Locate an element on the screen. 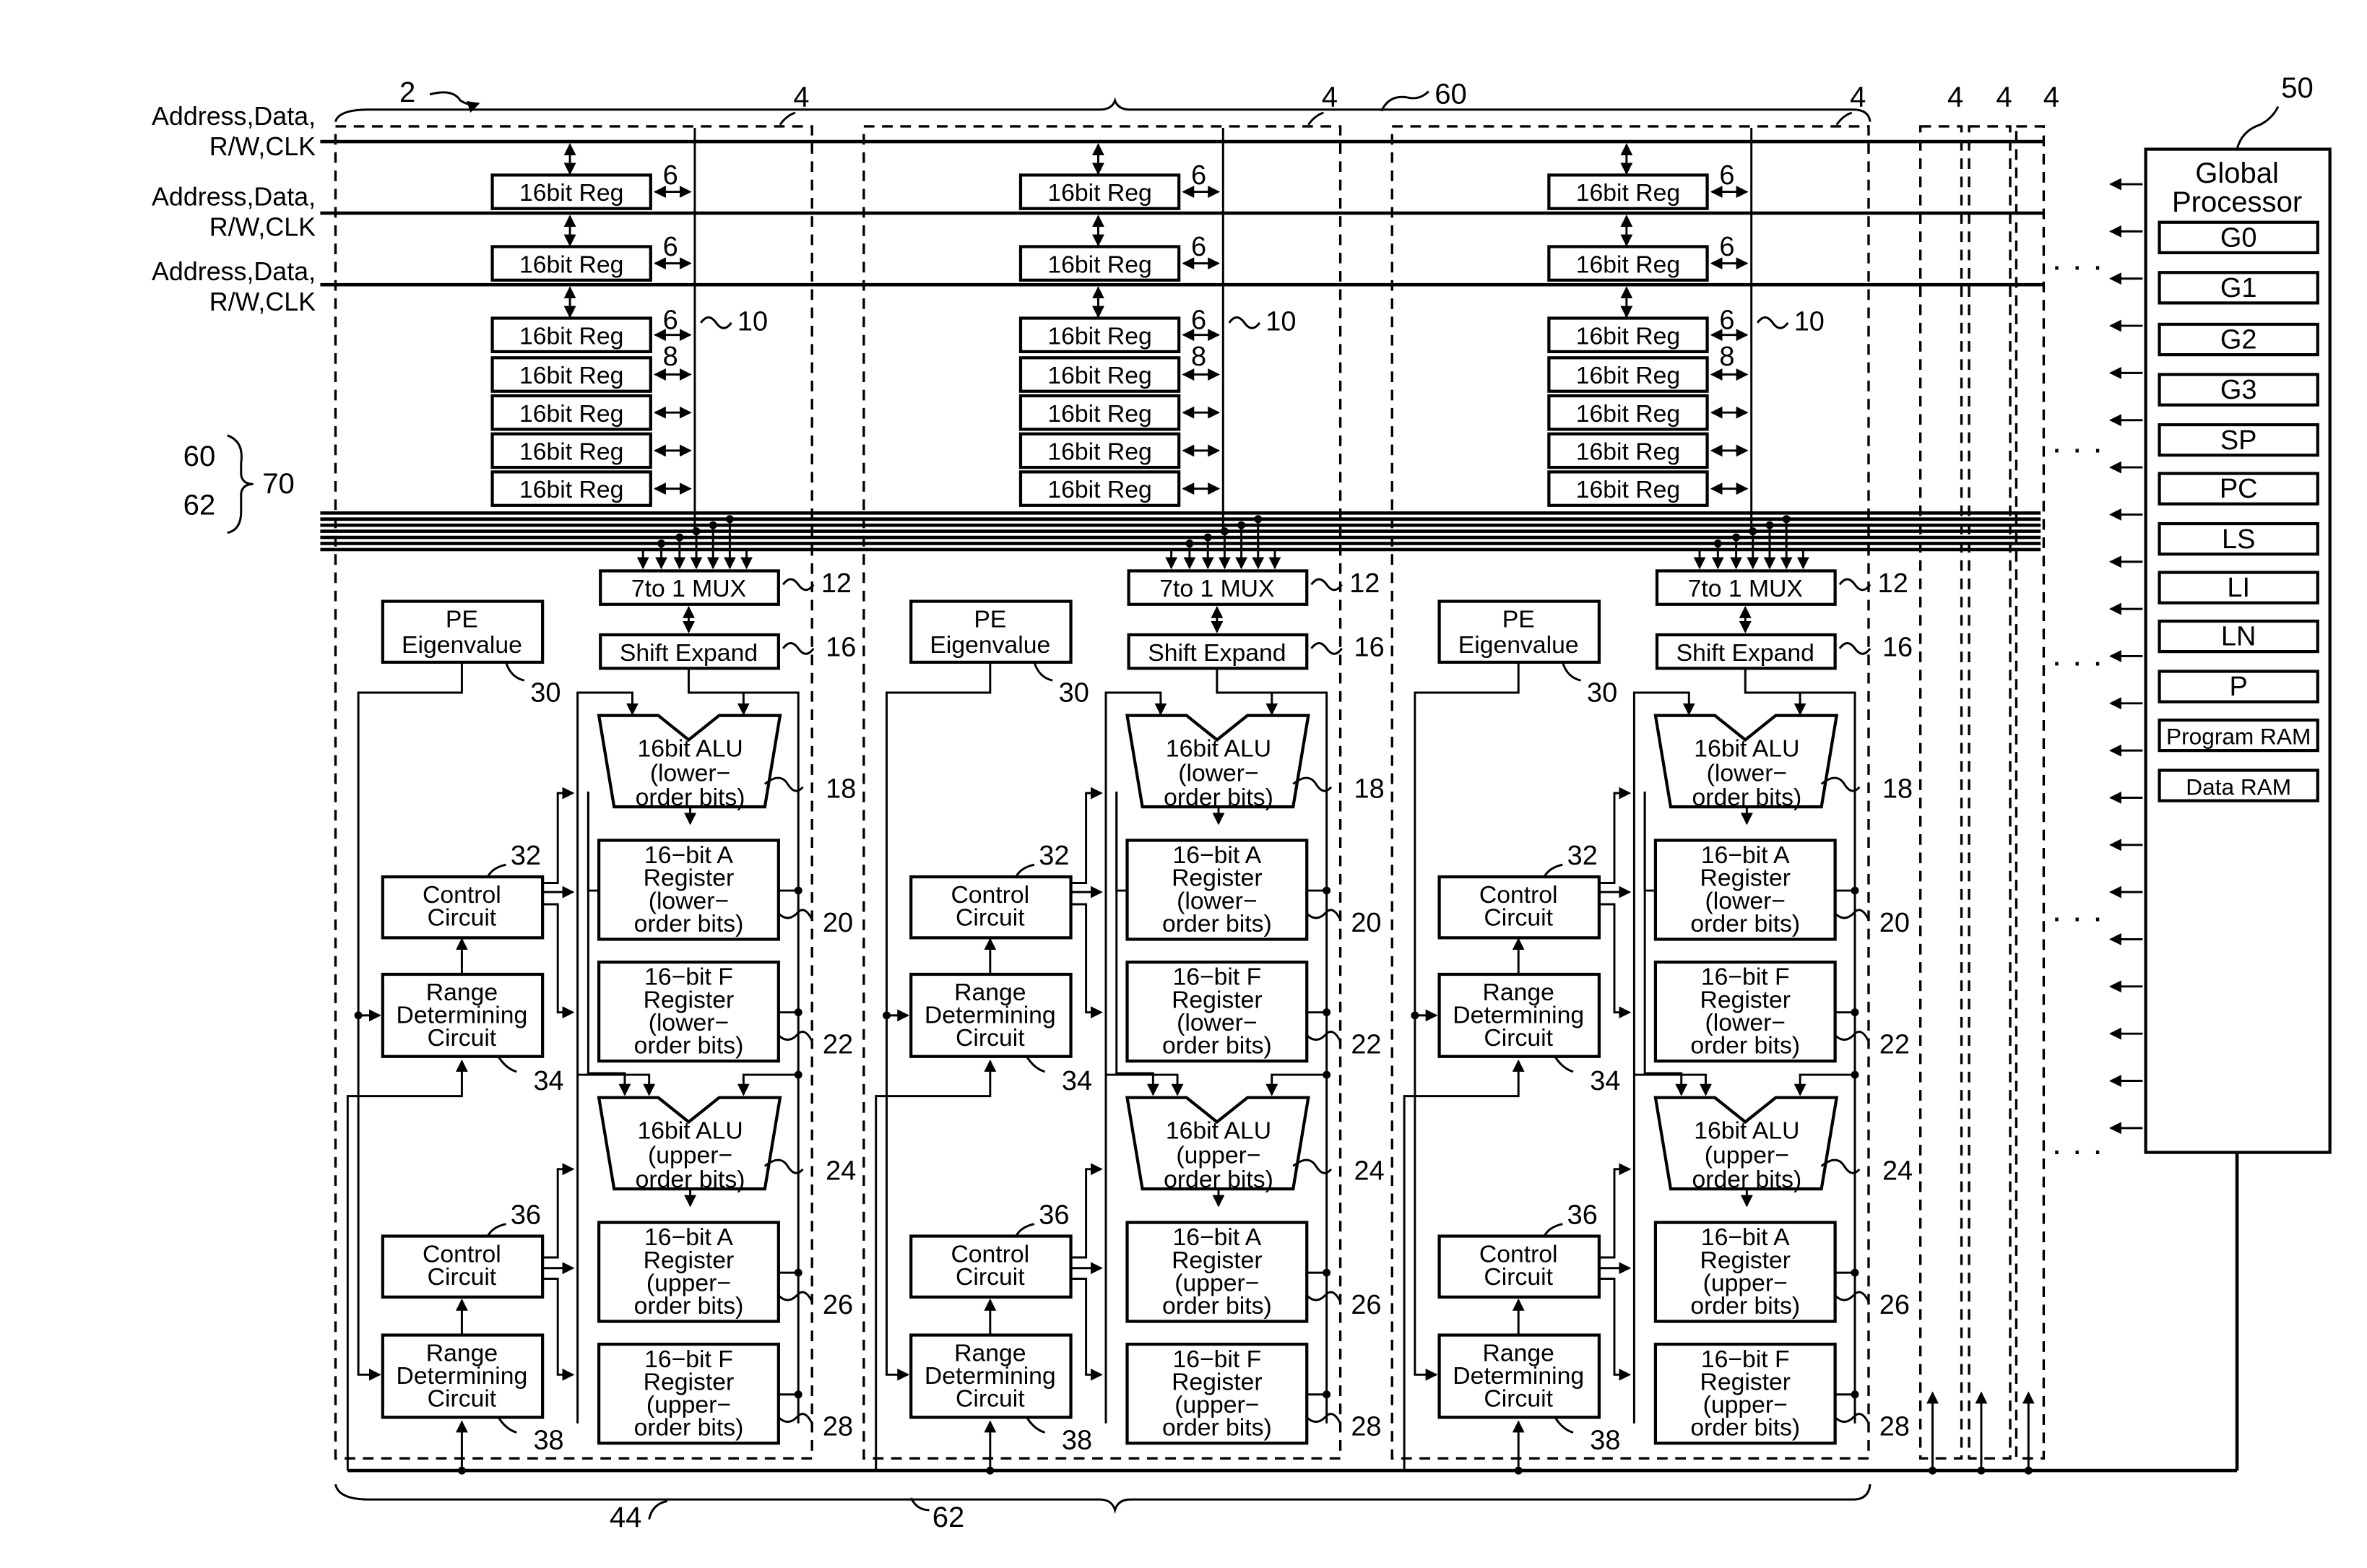 Image resolution: width=2367 pixels, height=1568 pixels. gp-register-label: PC is located at coordinates (2239, 489).